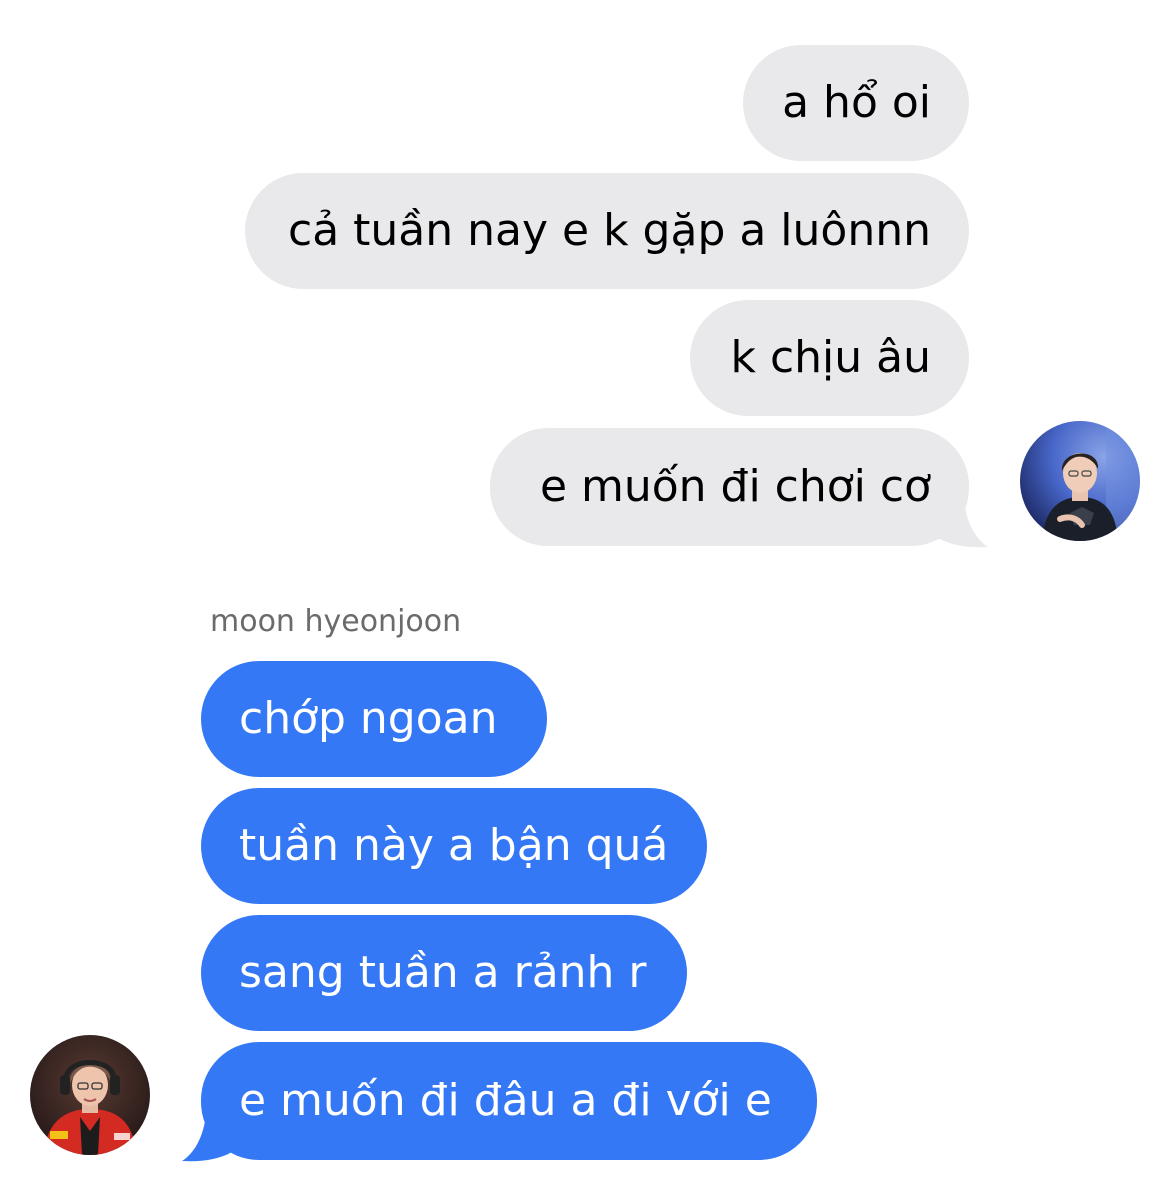  I want to click on contact-avatar, so click(90, 1095).